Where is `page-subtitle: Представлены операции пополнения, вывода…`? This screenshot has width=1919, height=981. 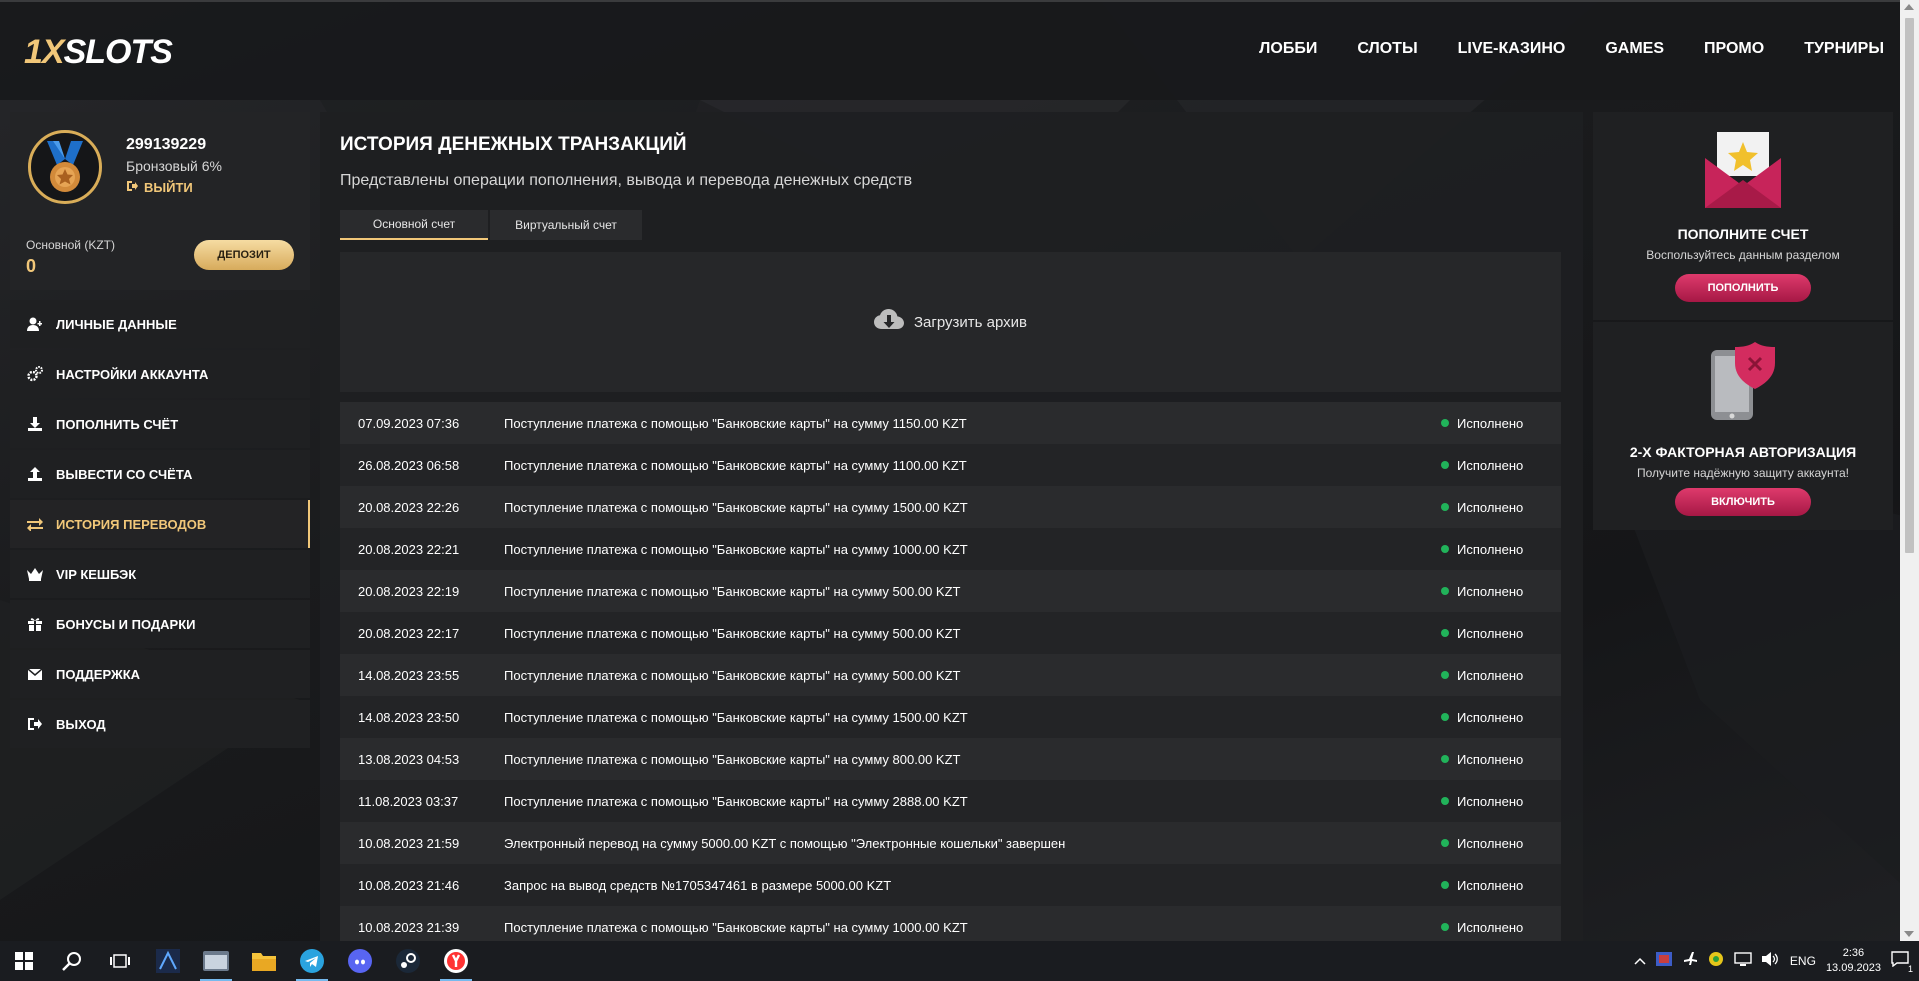
page-subtitle: Представлены операции пополнения, вывода… is located at coordinates (626, 180).